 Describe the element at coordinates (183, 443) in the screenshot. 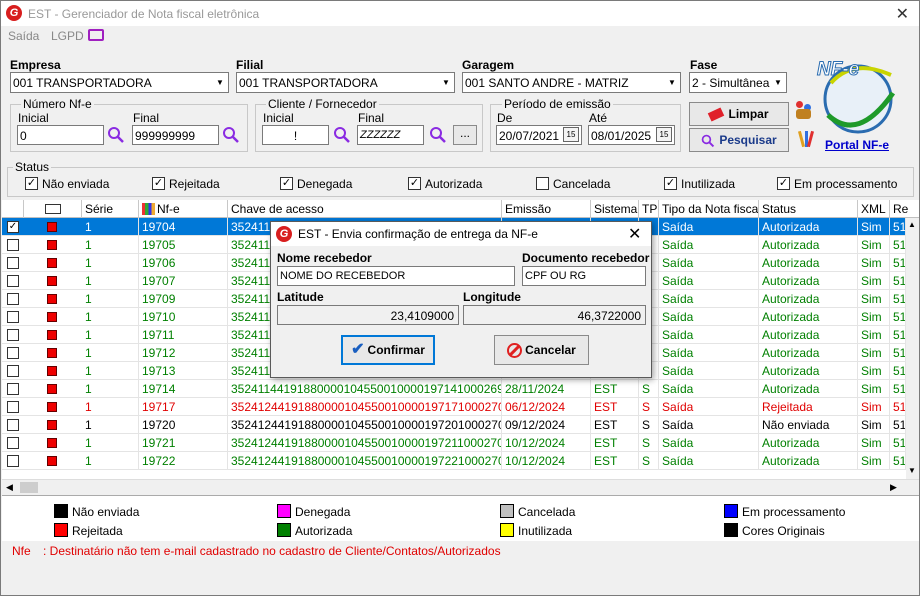

I see `cell-nfe: 19721` at that location.